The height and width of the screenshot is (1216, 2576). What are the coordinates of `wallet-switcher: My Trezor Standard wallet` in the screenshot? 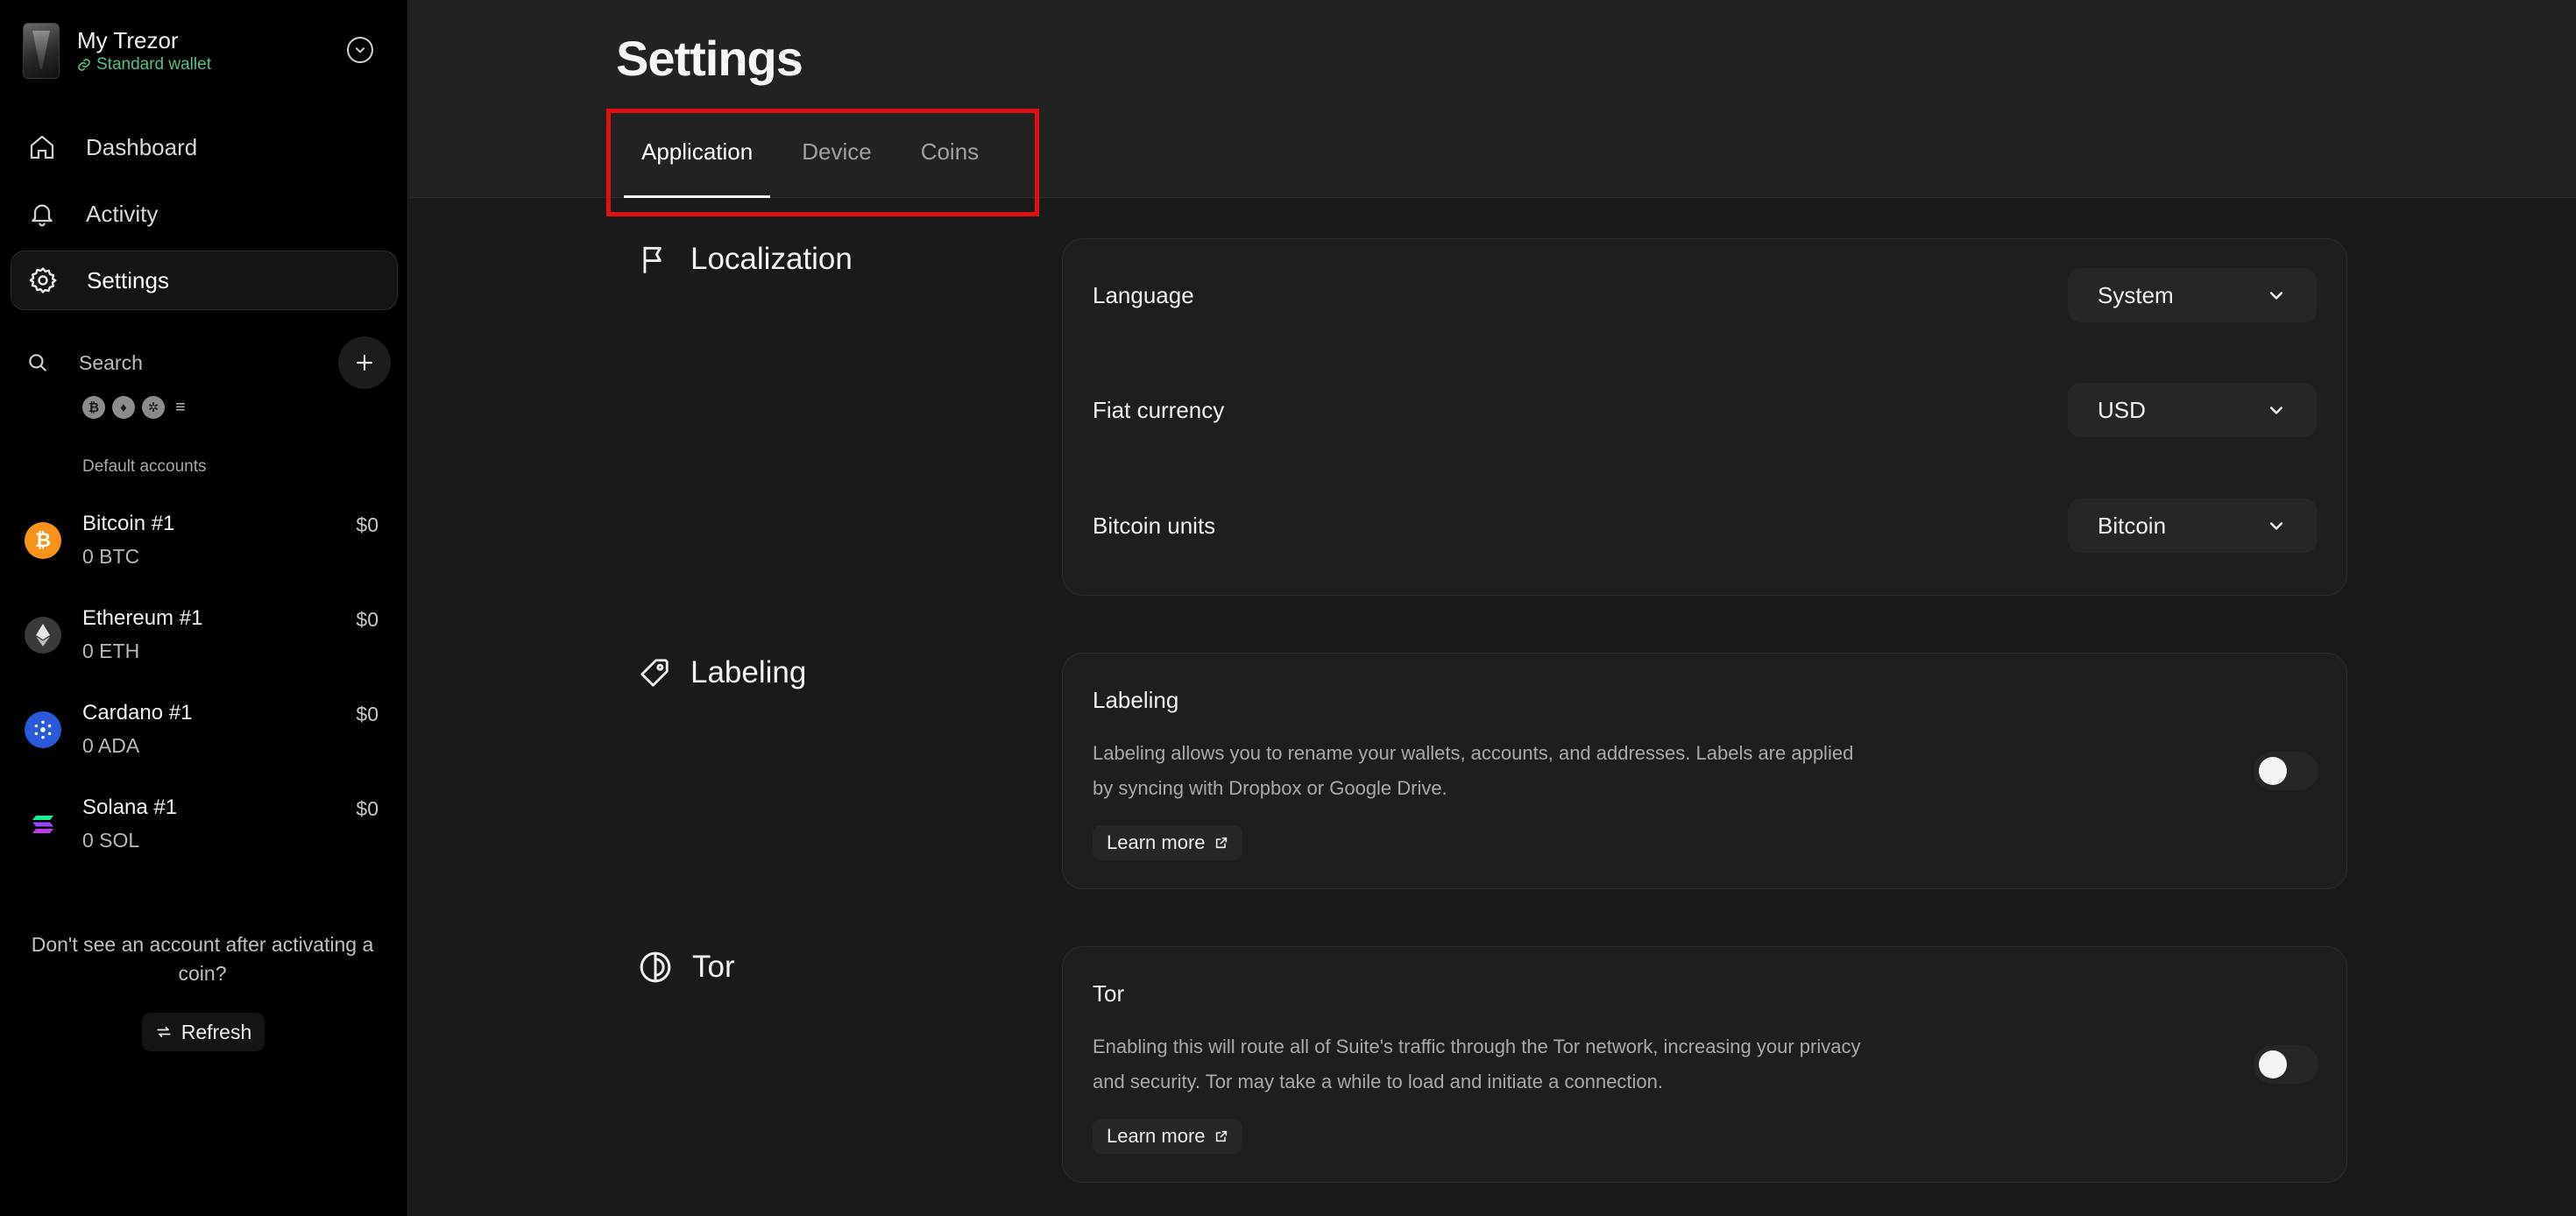 It's located at (202, 51).